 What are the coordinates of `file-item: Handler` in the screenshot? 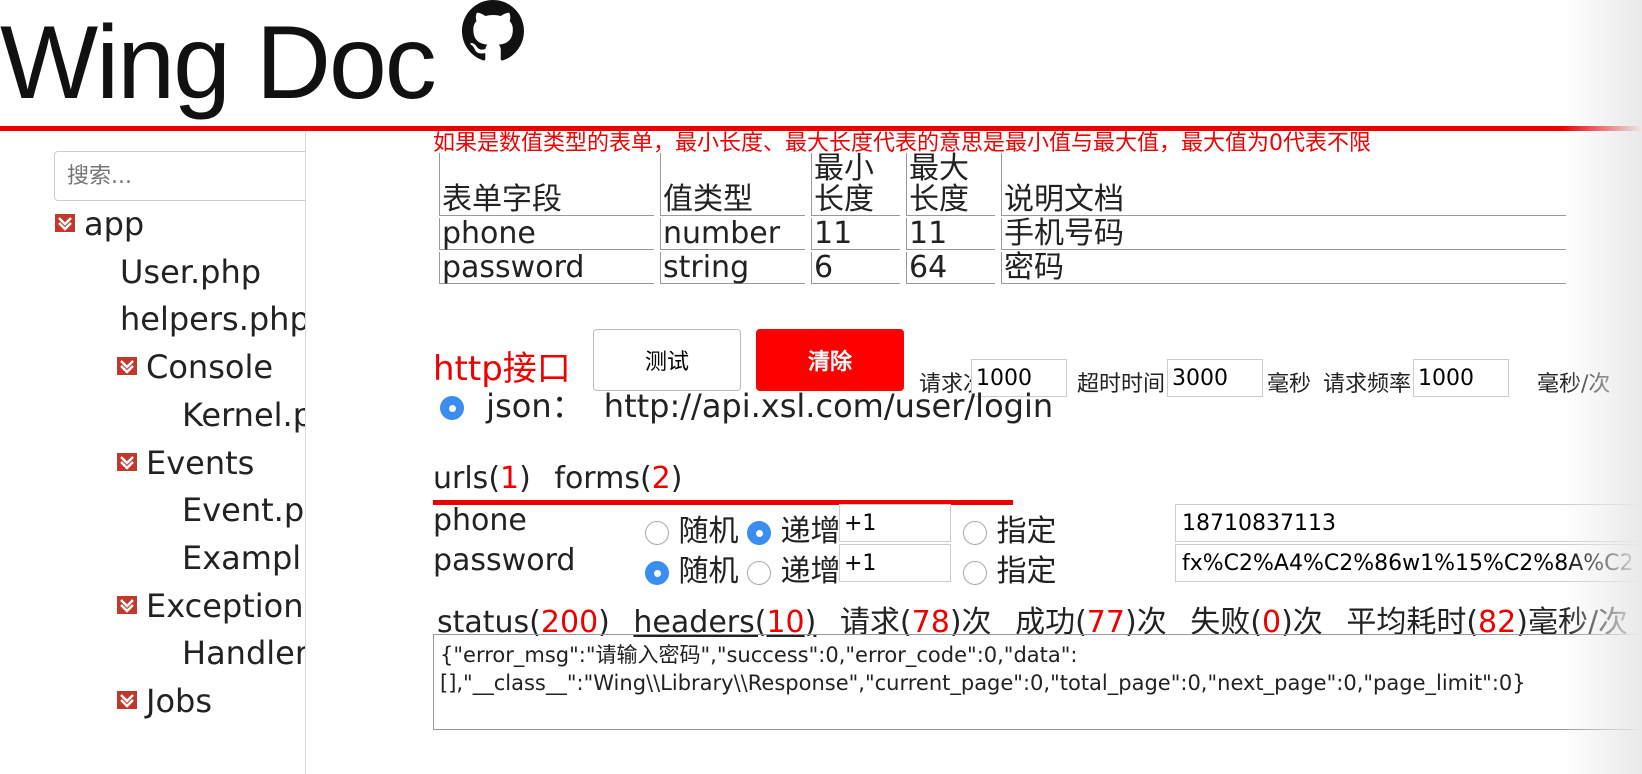 It's located at (244, 653).